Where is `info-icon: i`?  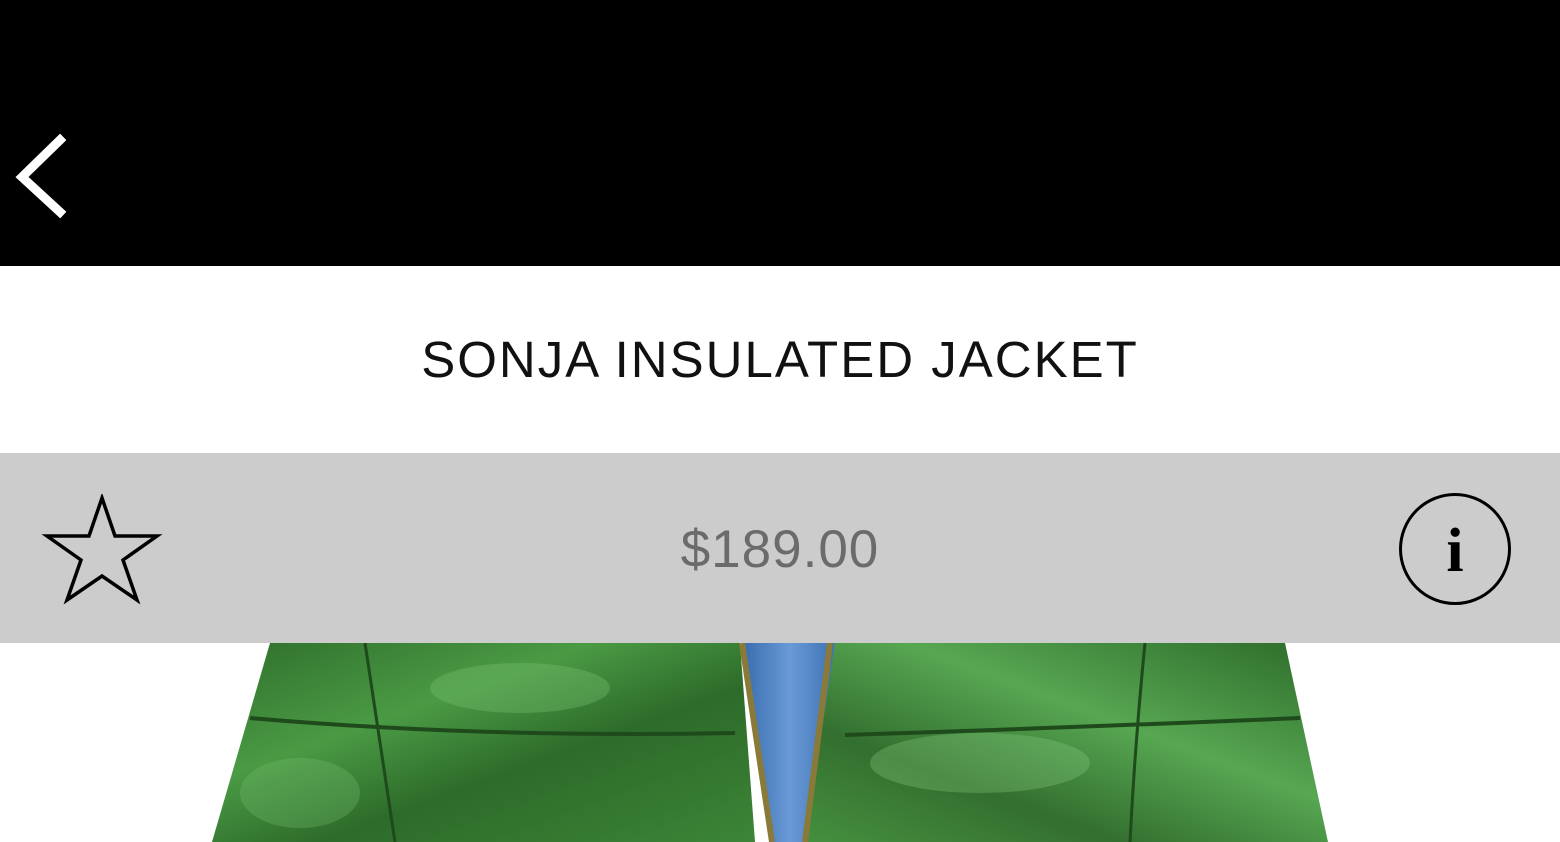
info-icon: i is located at coordinates (1455, 551).